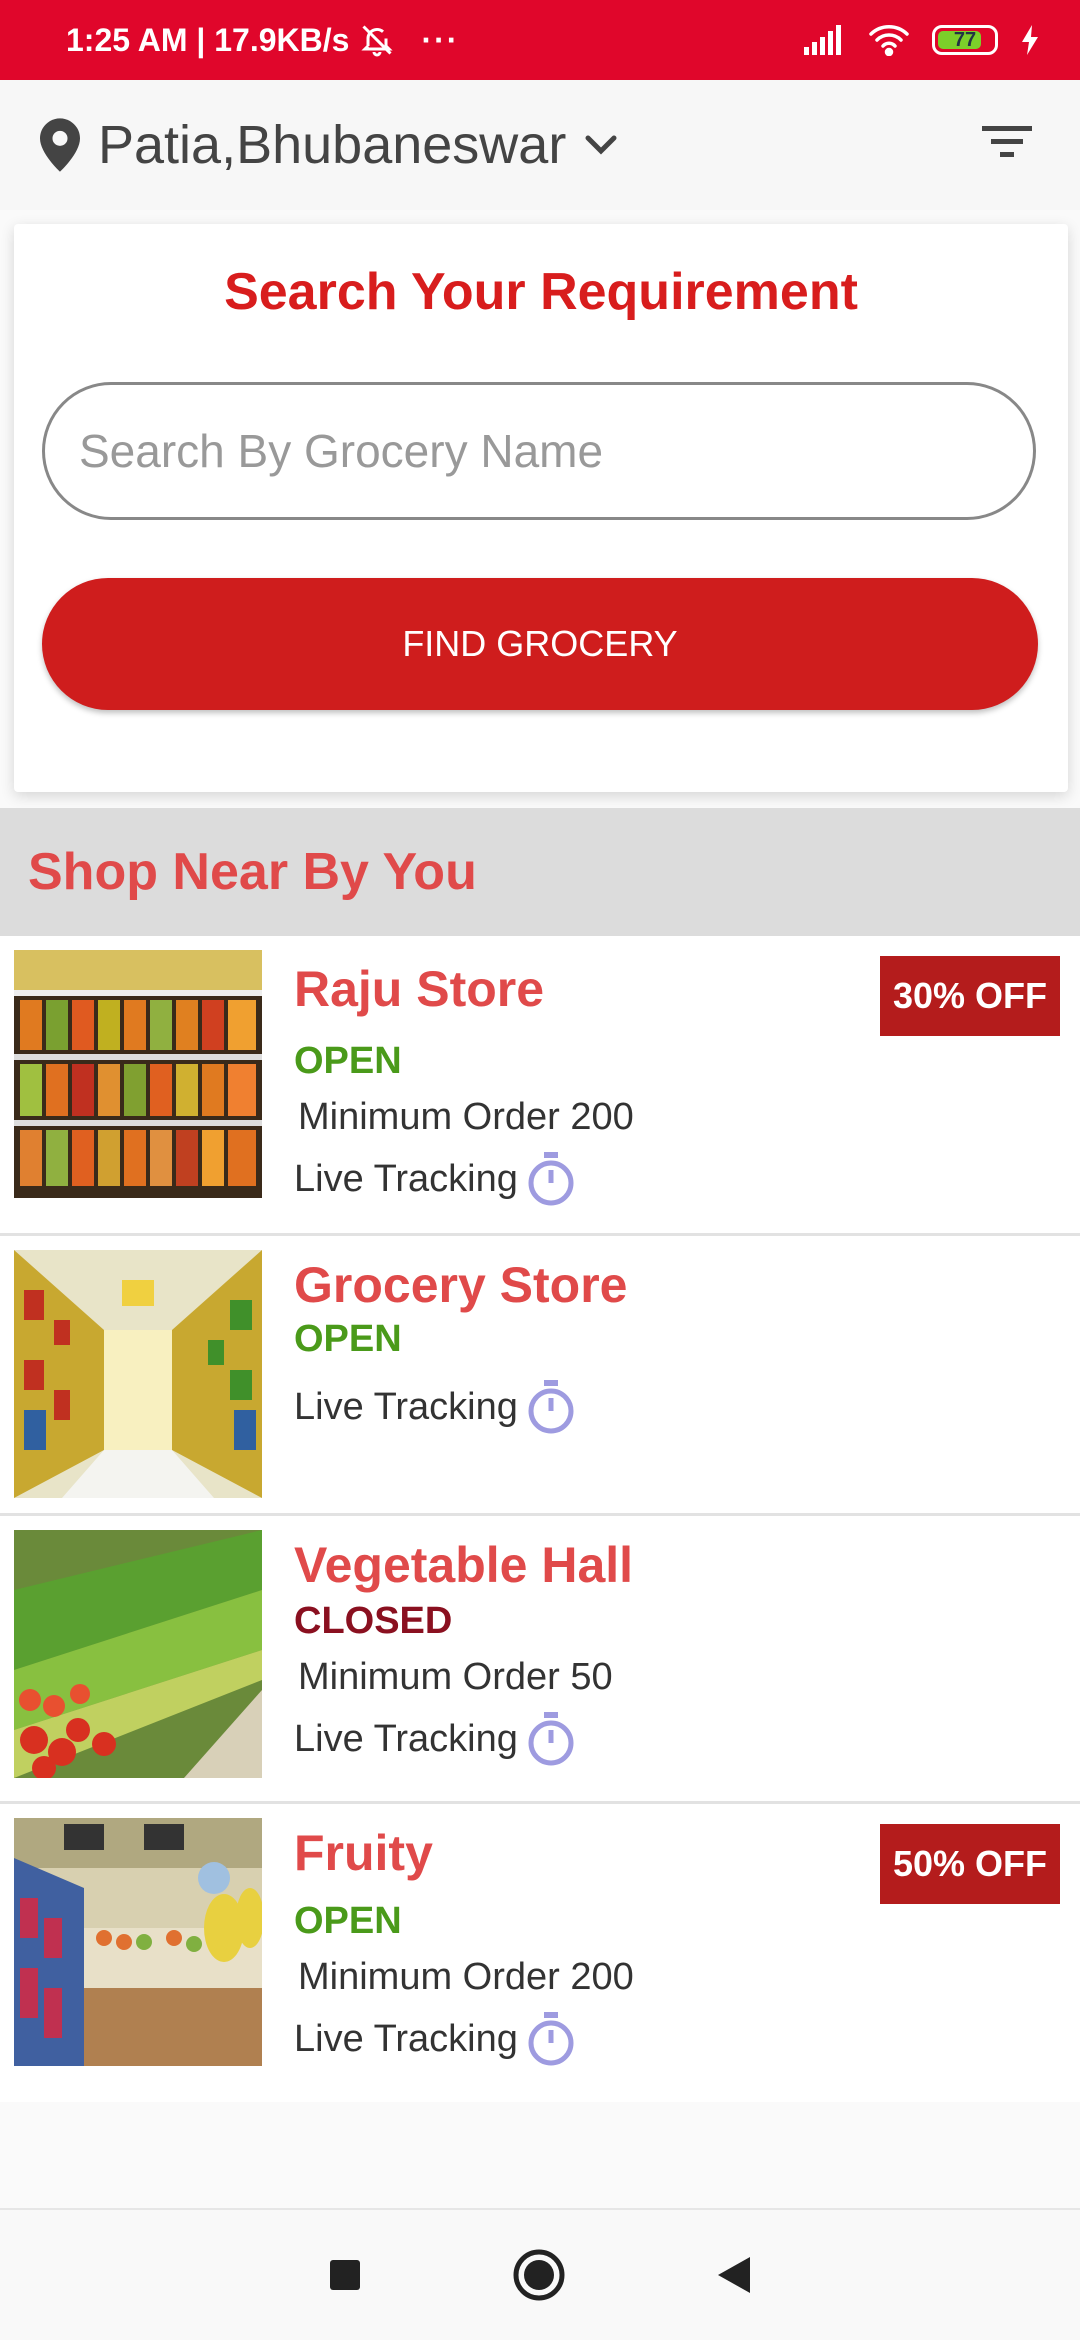 The height and width of the screenshot is (2340, 1080). I want to click on battery-icon: 77, so click(965, 40).